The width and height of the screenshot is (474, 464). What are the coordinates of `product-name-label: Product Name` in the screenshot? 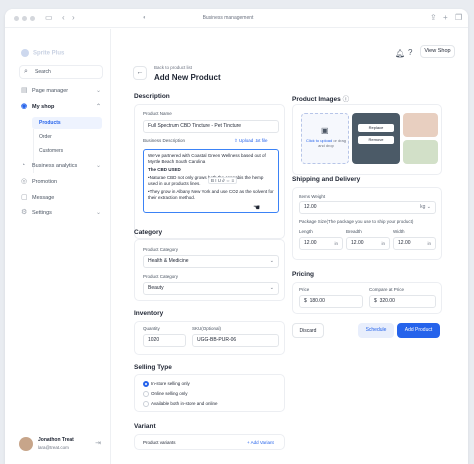 It's located at (157, 113).